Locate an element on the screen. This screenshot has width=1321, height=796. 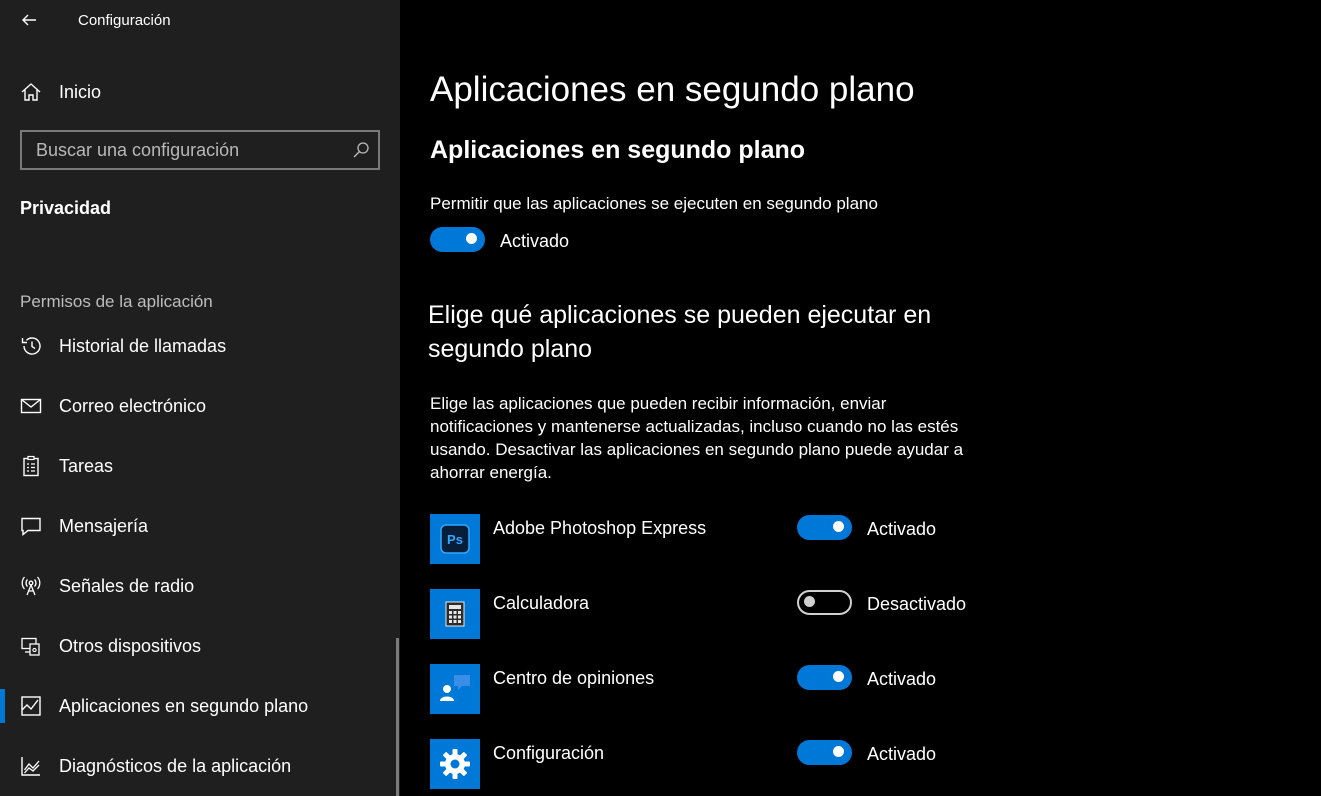
messaging-icon is located at coordinates (31, 526).